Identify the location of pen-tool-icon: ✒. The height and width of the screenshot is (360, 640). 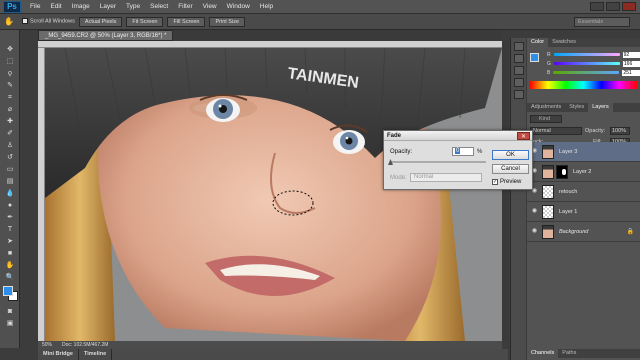
(10, 217).